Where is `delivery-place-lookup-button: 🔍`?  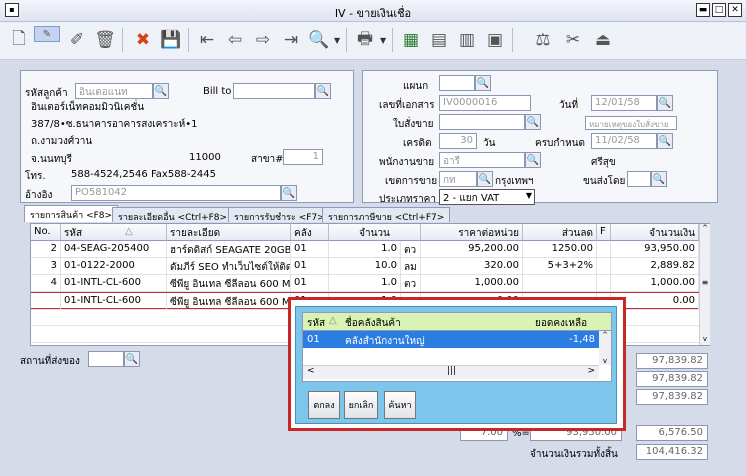
delivery-place-lookup-button: 🔍 is located at coordinates (132, 359).